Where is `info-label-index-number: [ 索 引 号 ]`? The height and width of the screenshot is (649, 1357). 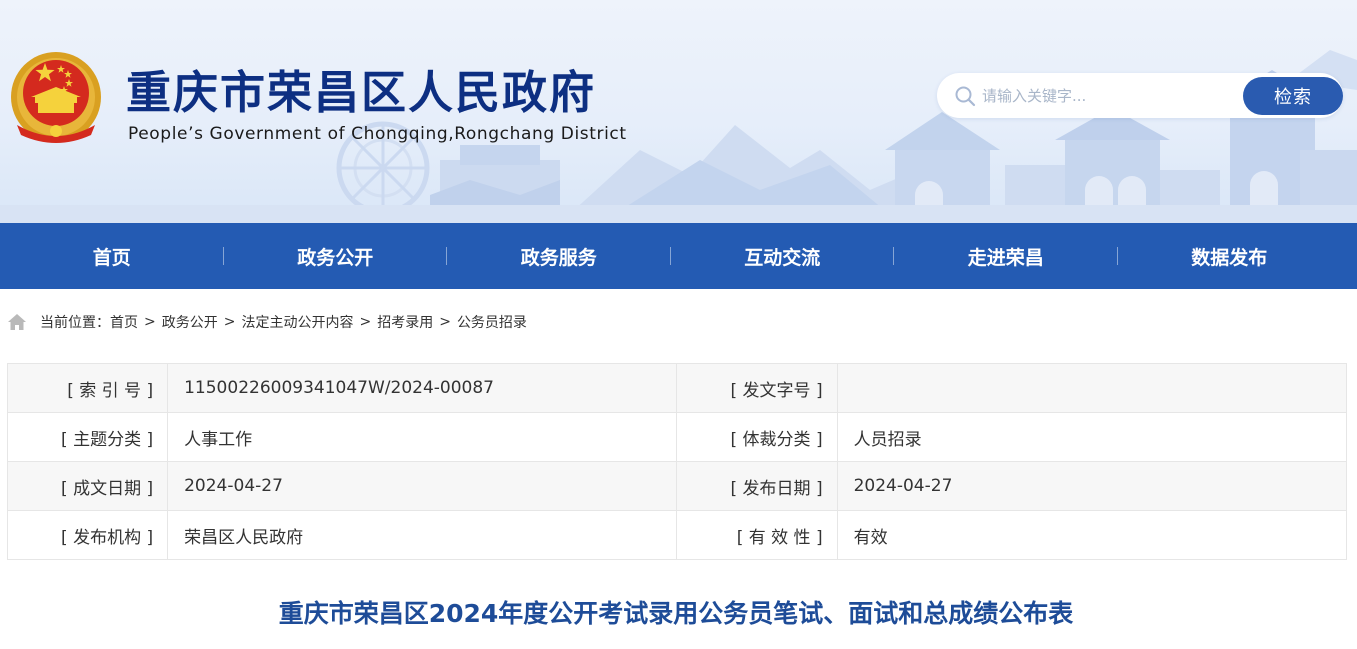 info-label-index-number: [ 索 引 号 ] is located at coordinates (87, 388).